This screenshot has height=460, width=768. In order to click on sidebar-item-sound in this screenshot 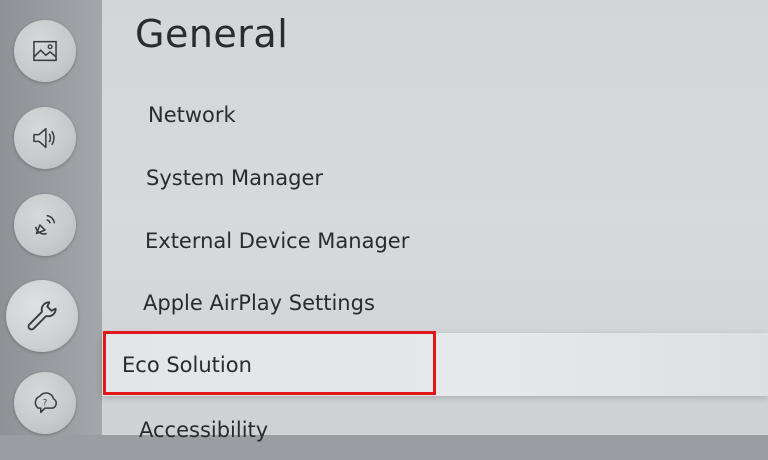, I will do `click(45, 138)`.